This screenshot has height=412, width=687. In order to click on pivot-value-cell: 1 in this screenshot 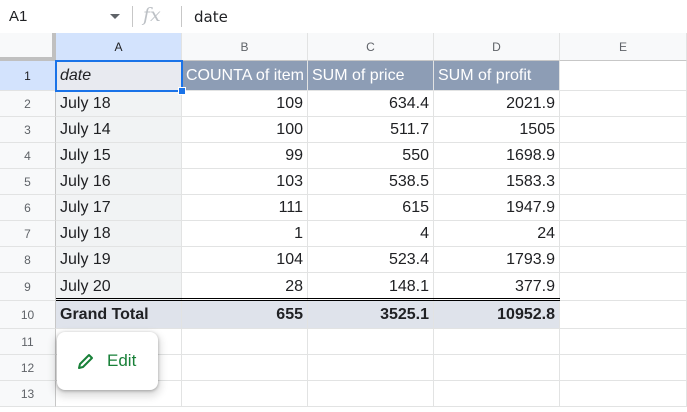, I will do `click(245, 234)`.